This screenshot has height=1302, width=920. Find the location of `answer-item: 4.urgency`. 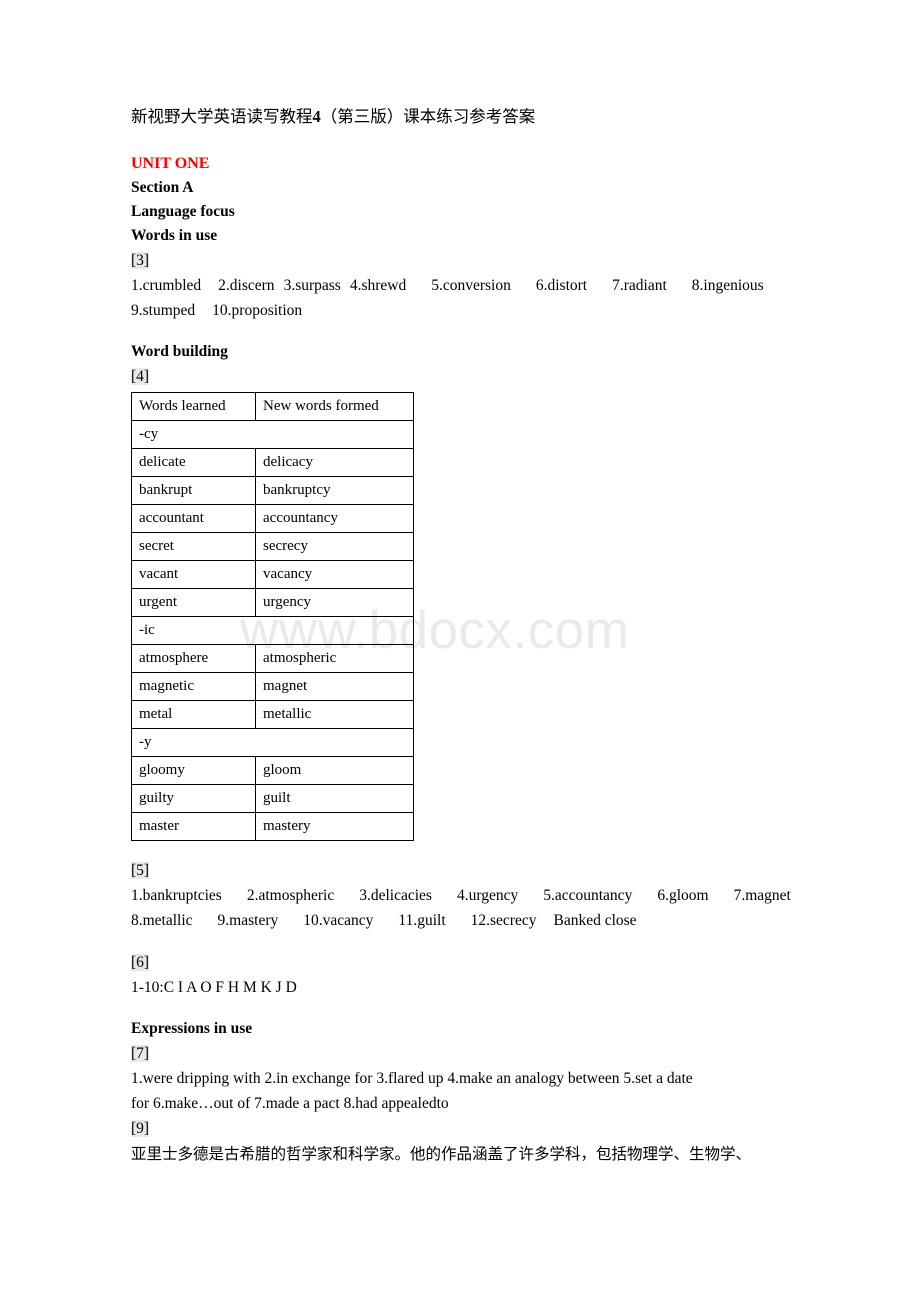

answer-item: 4.urgency is located at coordinates (487, 895).